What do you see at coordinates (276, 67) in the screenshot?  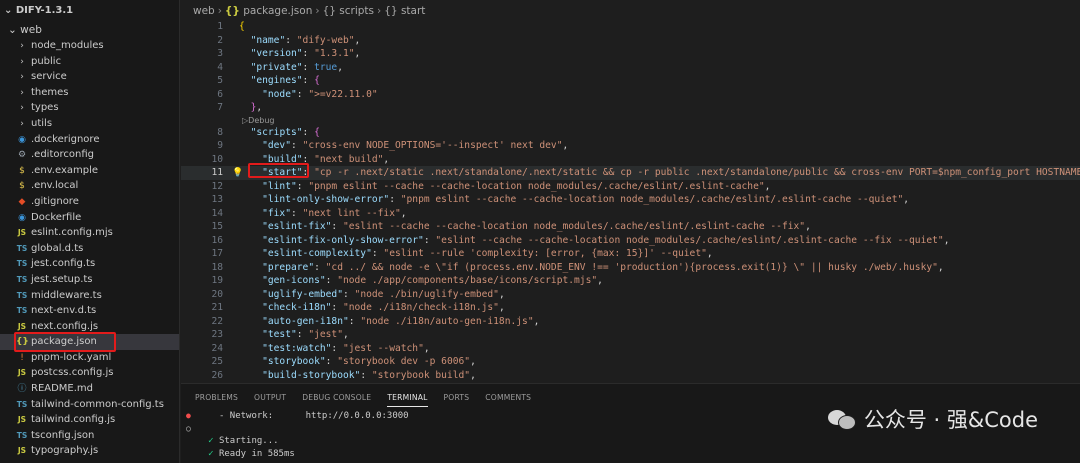 I see `code-token: "private"` at bounding box center [276, 67].